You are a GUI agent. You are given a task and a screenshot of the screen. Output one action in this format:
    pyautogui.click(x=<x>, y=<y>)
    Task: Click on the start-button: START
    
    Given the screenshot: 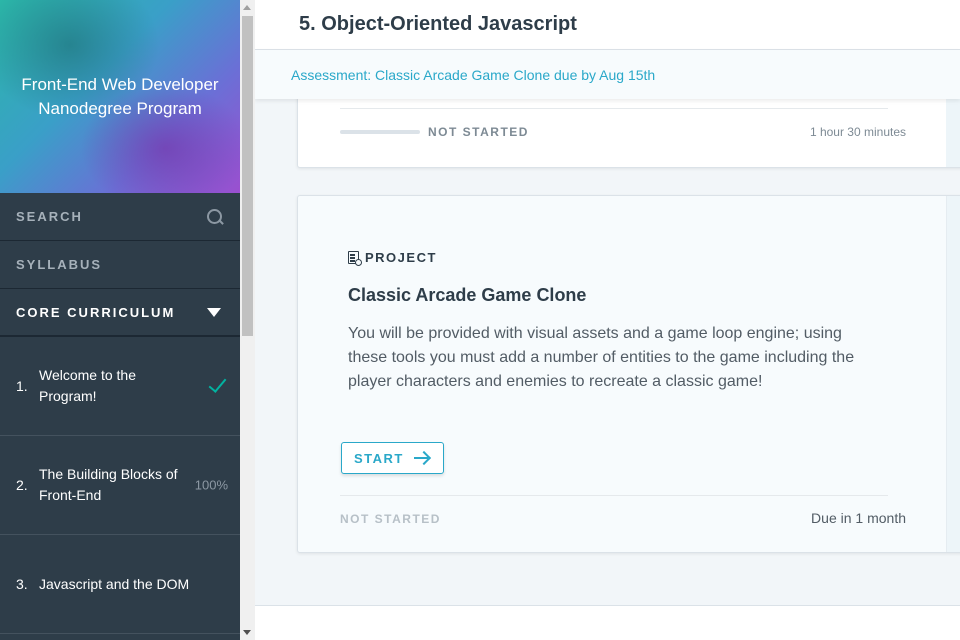 What is the action you would take?
    pyautogui.click(x=392, y=458)
    